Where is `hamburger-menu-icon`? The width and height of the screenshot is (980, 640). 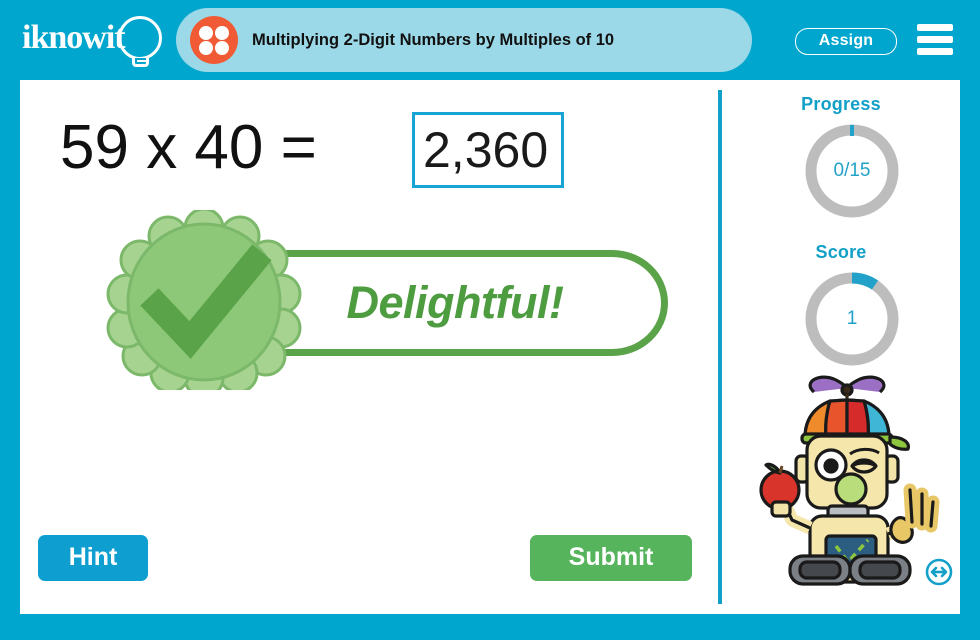
hamburger-menu-icon is located at coordinates (935, 40).